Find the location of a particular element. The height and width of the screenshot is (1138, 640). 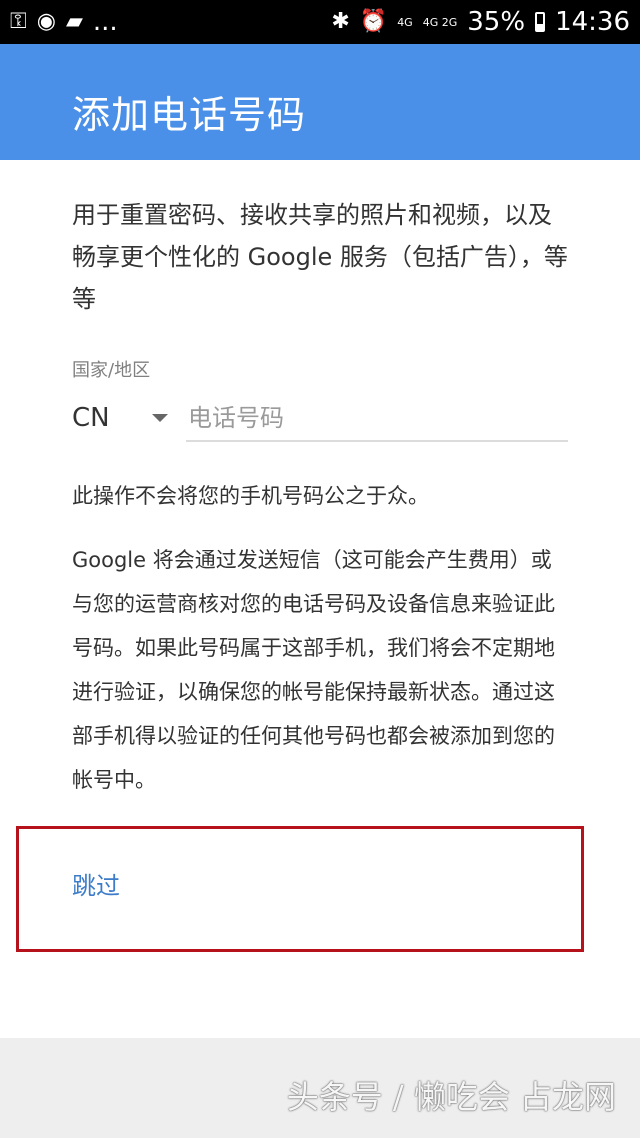

country-value: CN is located at coordinates (91, 418).